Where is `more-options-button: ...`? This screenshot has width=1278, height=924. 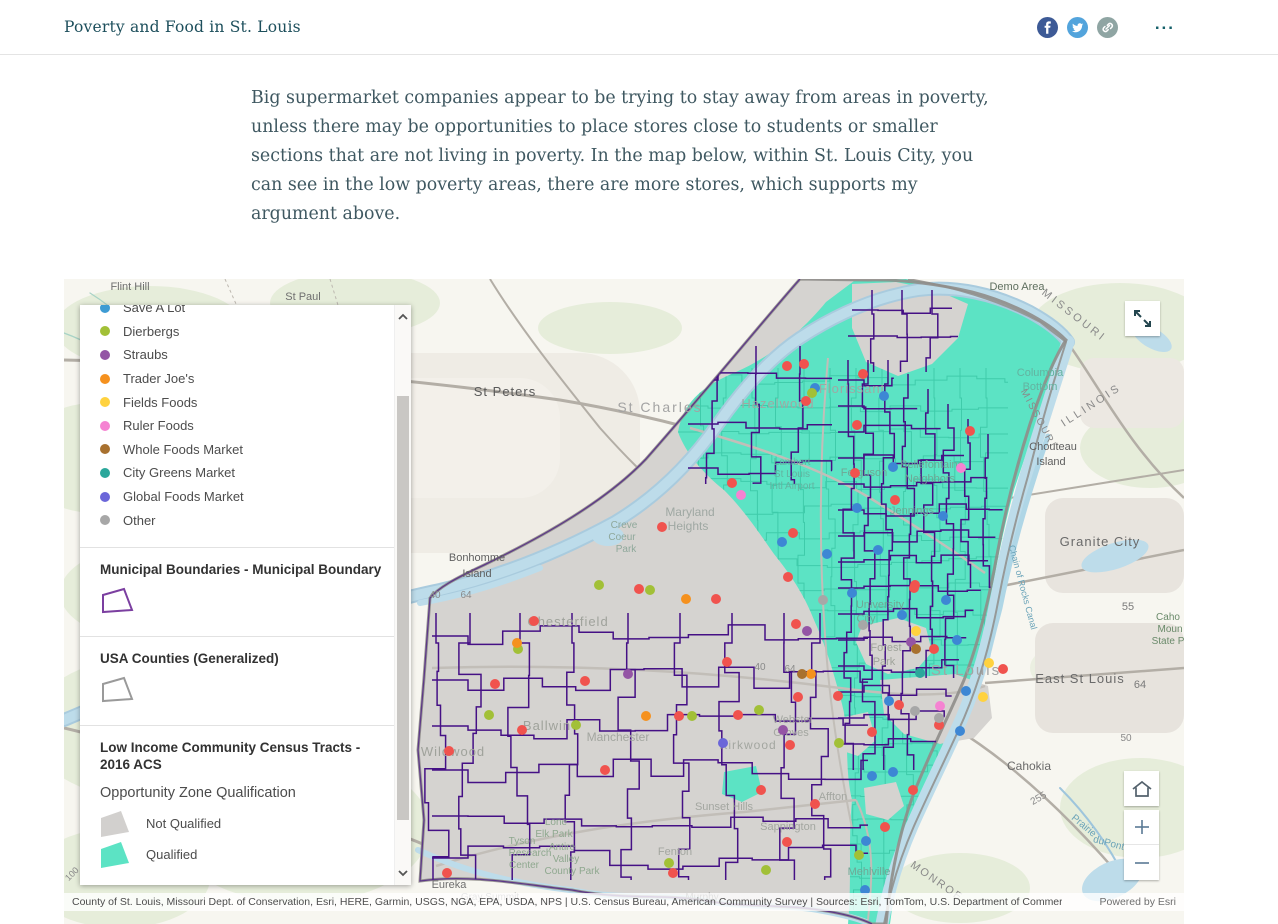
more-options-button: ... is located at coordinates (1165, 26).